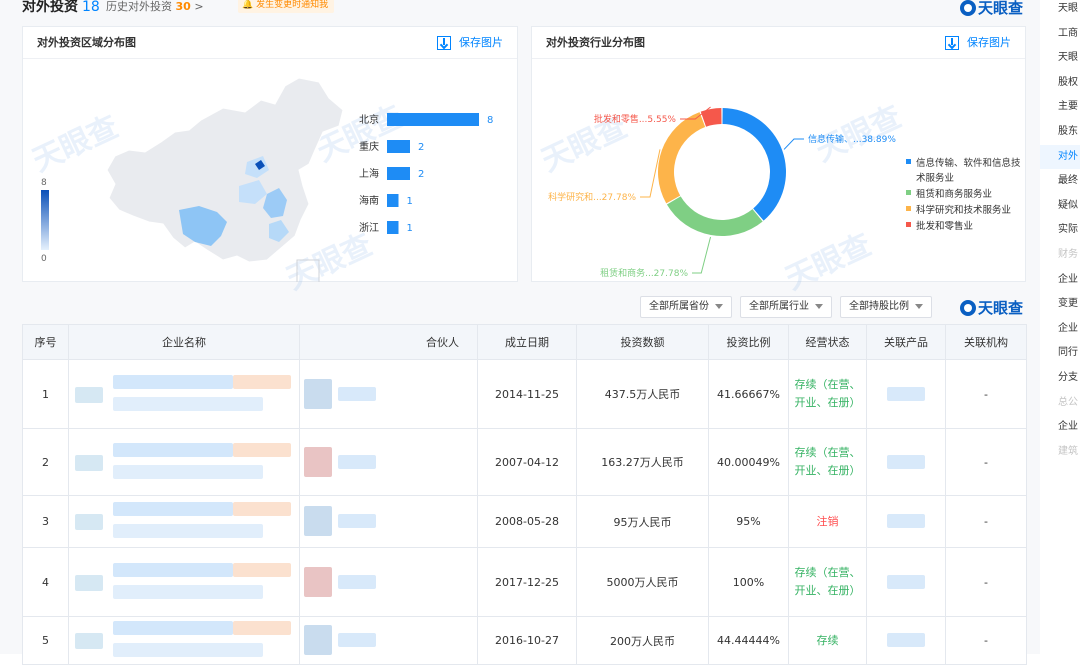 The image size is (1080, 665). What do you see at coordinates (1060, 403) in the screenshot?
I see `sidebar-item: 总公` at bounding box center [1060, 403].